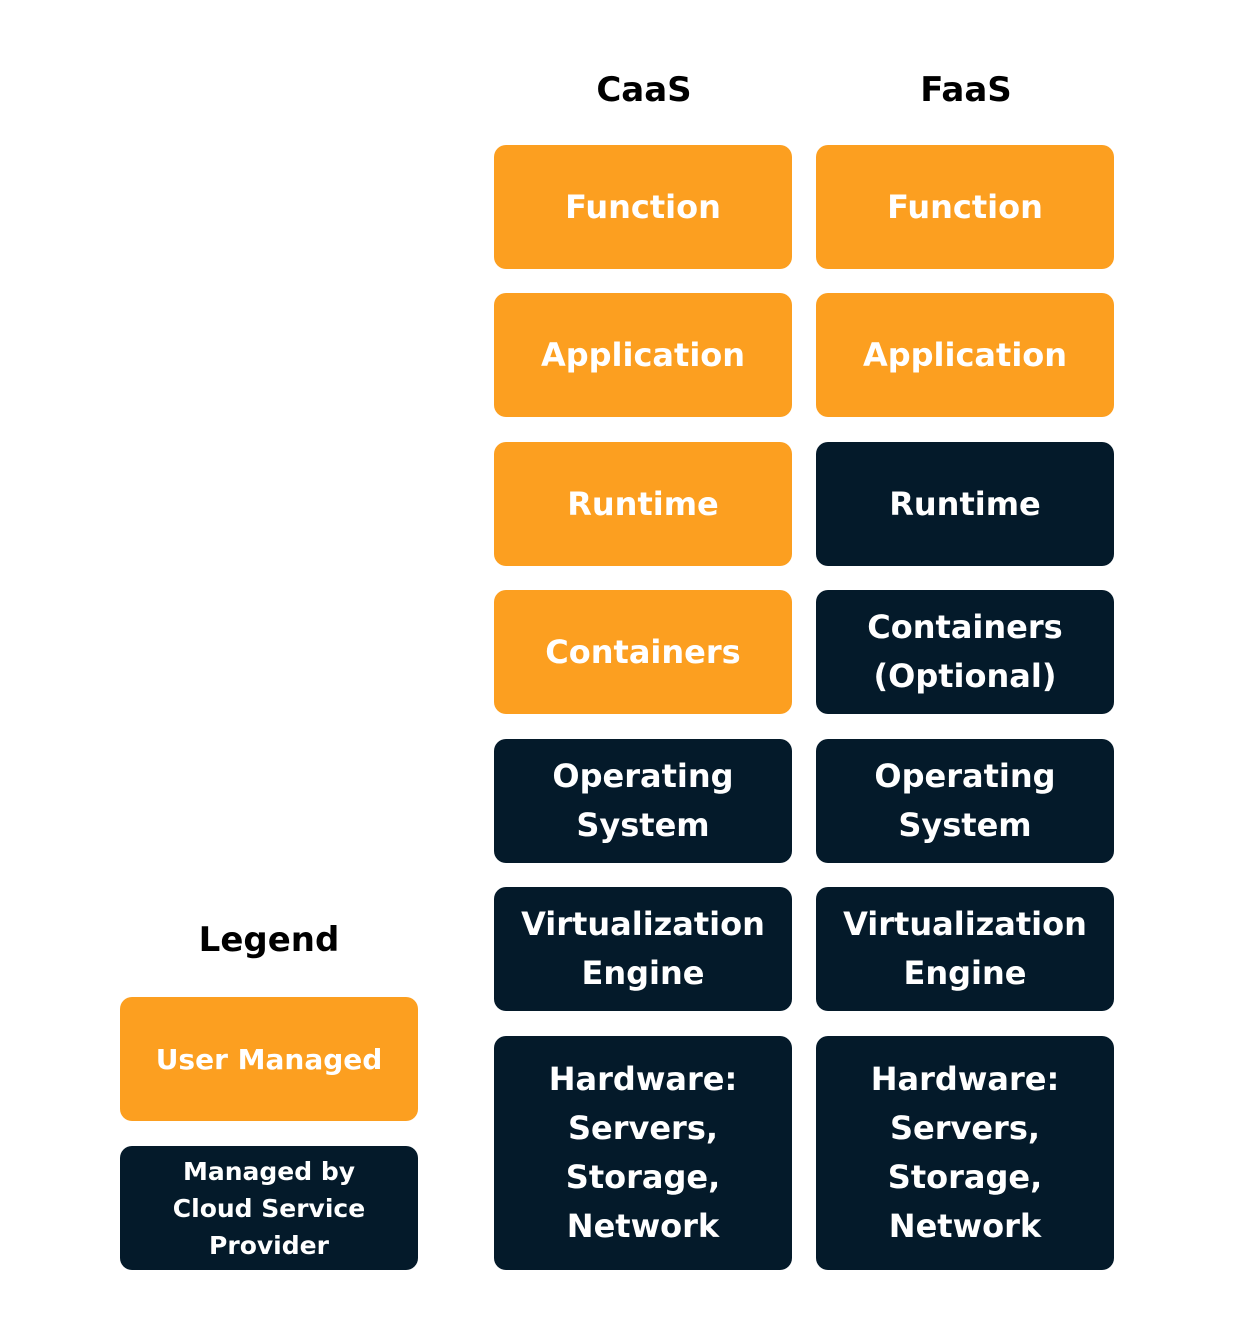  I want to click on legend-user-managed: User Managed, so click(269, 1059).